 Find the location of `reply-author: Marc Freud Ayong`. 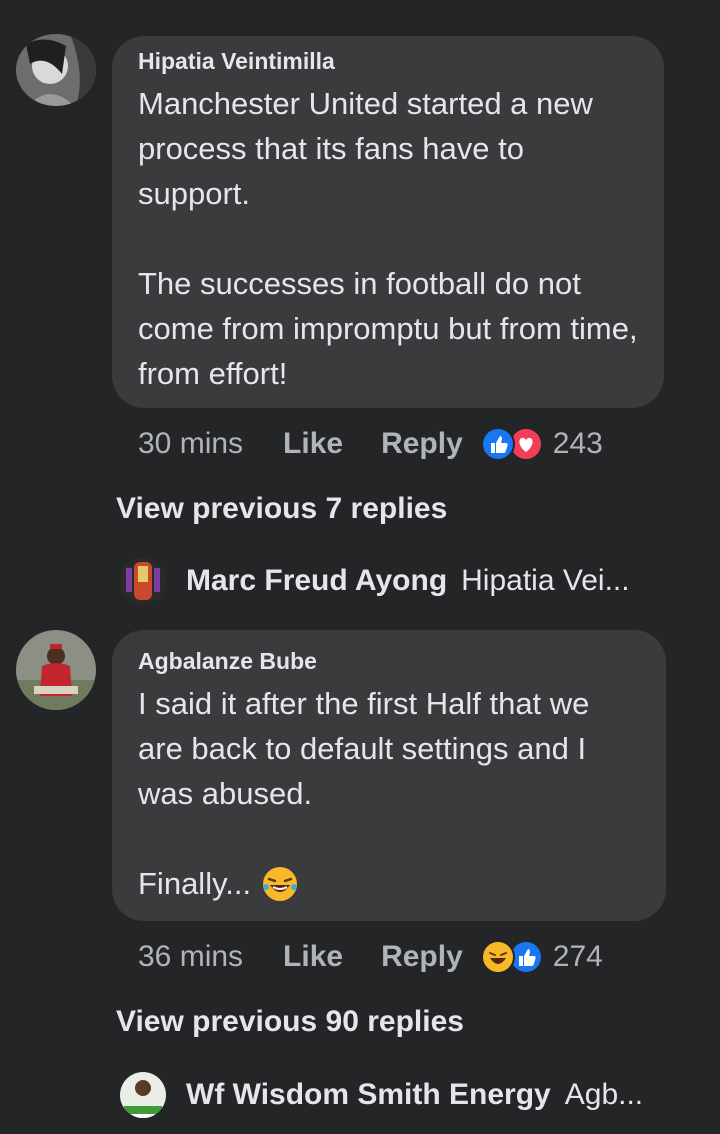

reply-author: Marc Freud Ayong is located at coordinates (316, 581).